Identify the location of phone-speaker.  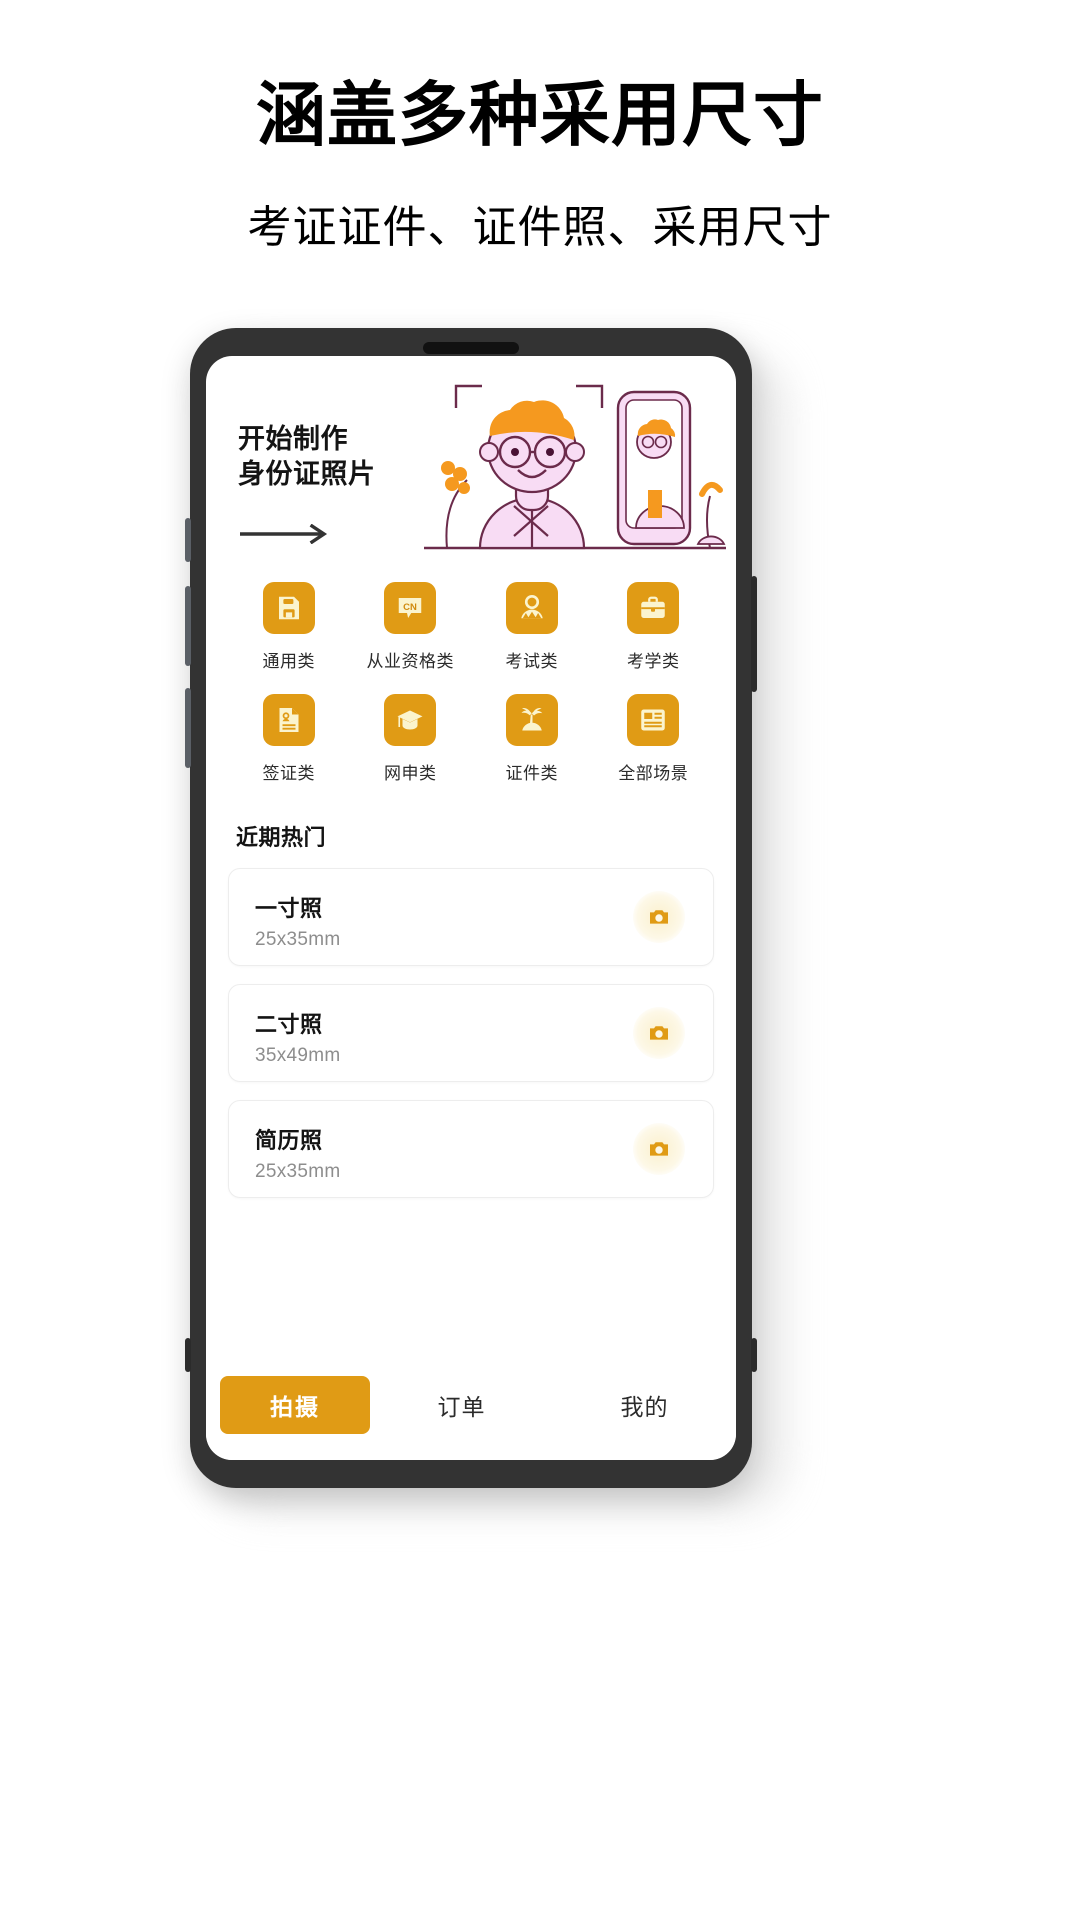
(471, 348).